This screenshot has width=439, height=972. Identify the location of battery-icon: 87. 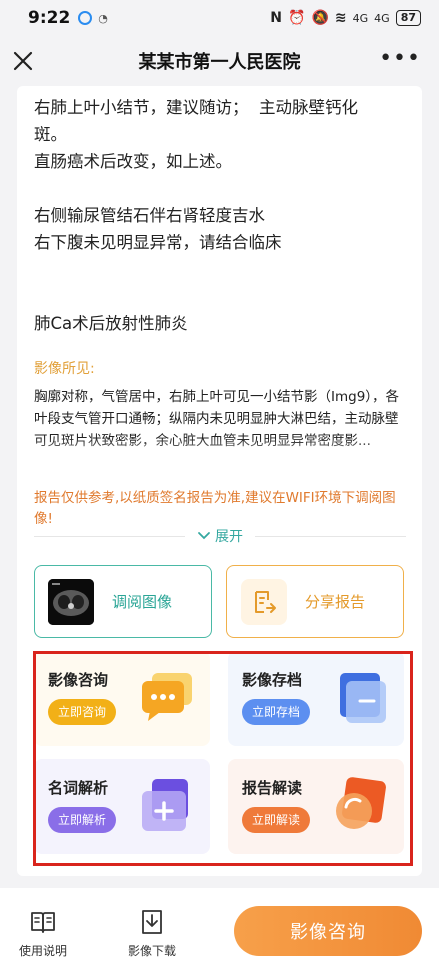
(408, 18).